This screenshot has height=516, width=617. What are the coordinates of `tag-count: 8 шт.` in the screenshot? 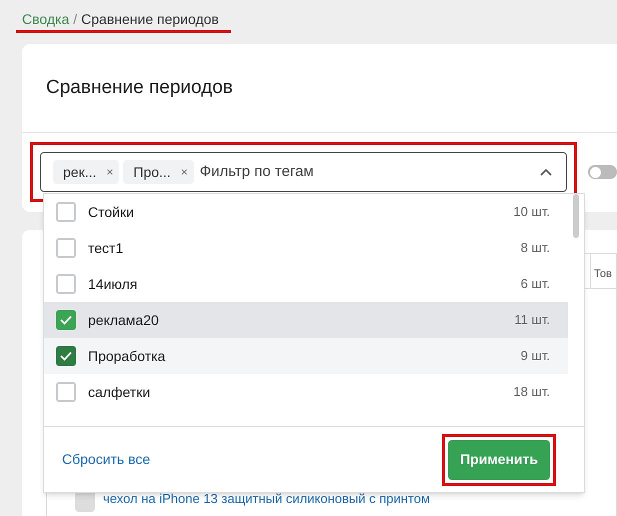 It's located at (535, 248).